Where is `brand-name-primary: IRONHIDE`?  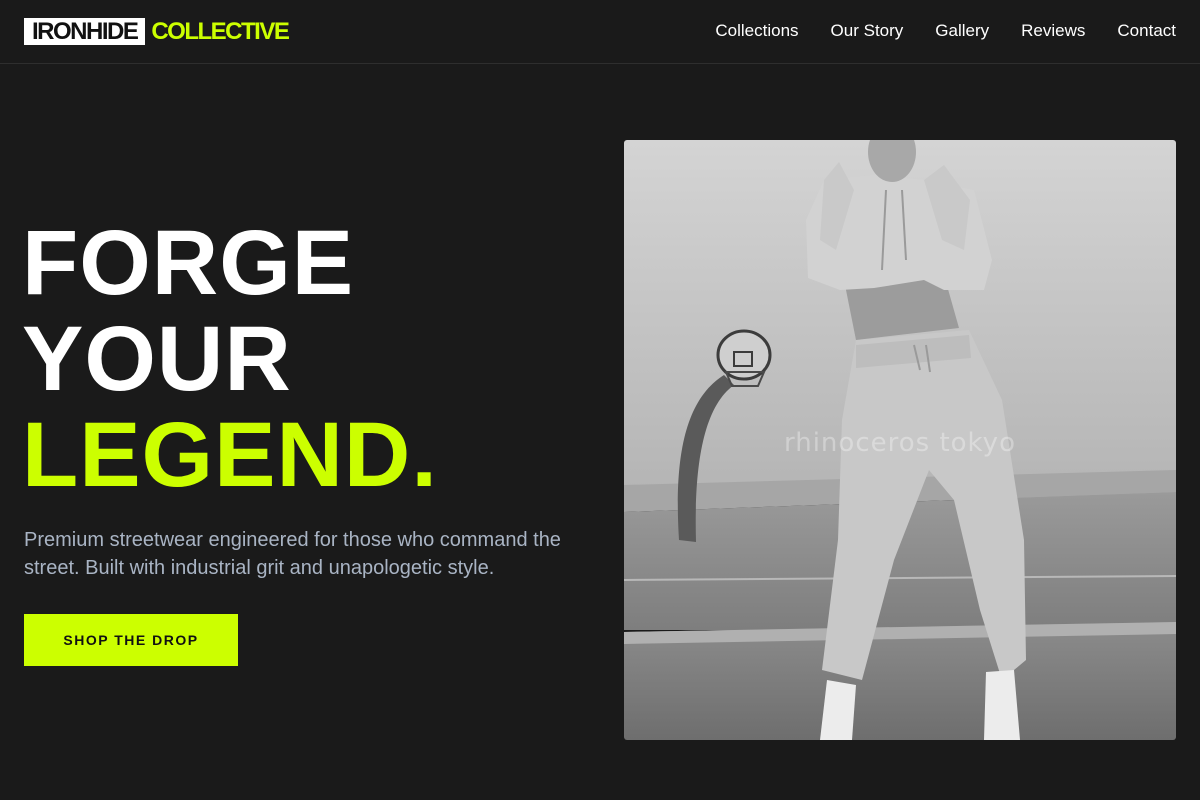
brand-name-primary: IRONHIDE is located at coordinates (85, 31).